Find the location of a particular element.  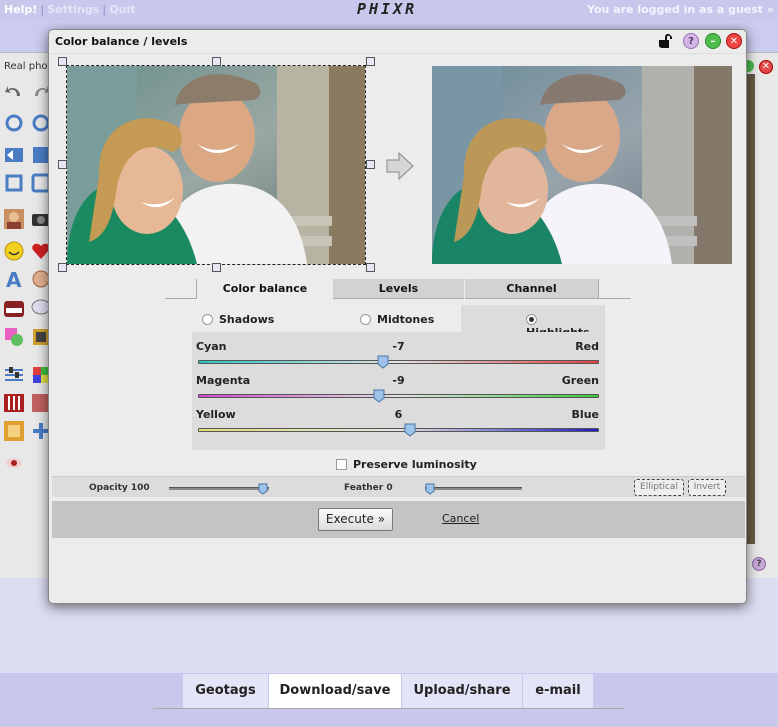

preview-photo-image is located at coordinates (582, 165).